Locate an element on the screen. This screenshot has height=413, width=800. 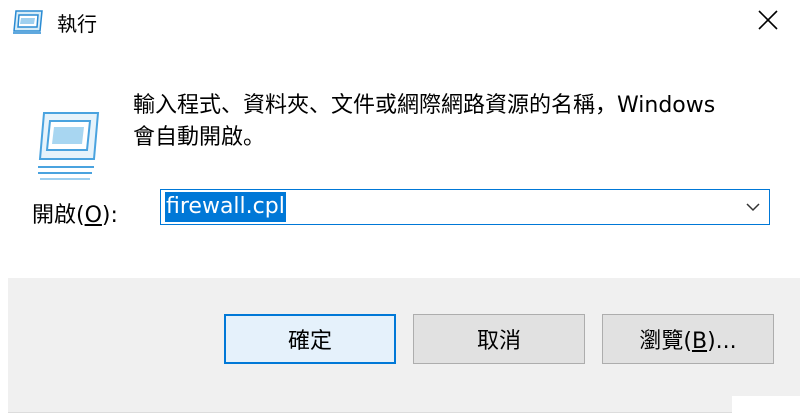
description-line-1: 輸入程式、資料夾、文件或網際網路資源的名稱，Windows is located at coordinates (424, 105).